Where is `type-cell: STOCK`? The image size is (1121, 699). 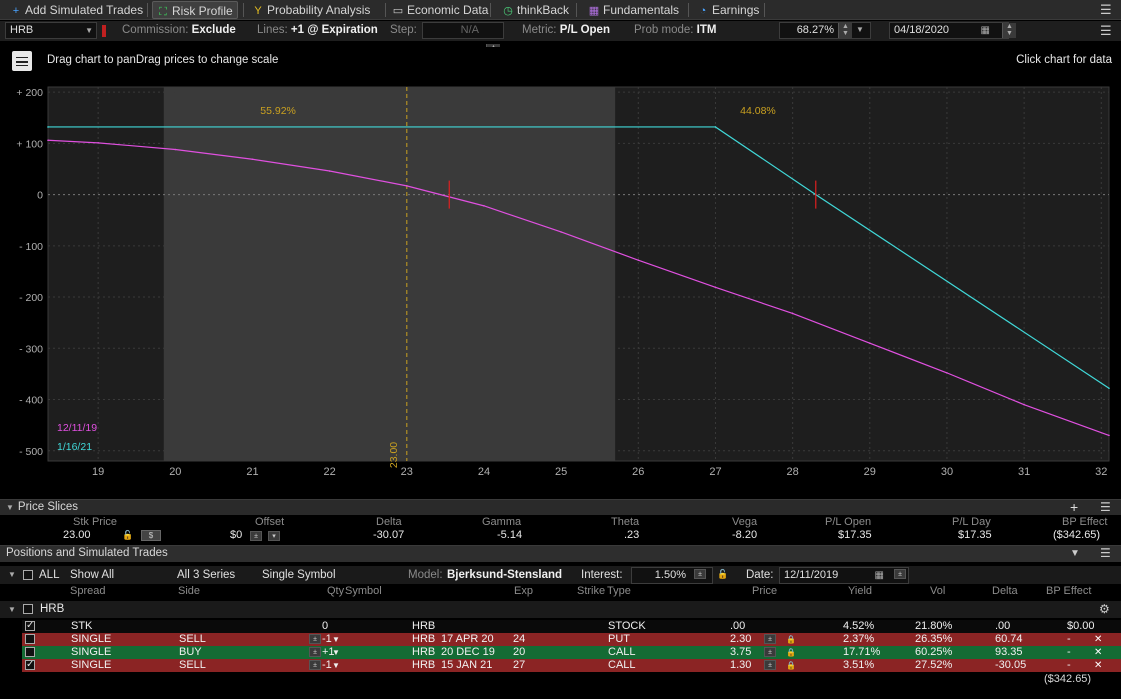 type-cell: STOCK is located at coordinates (627, 626).